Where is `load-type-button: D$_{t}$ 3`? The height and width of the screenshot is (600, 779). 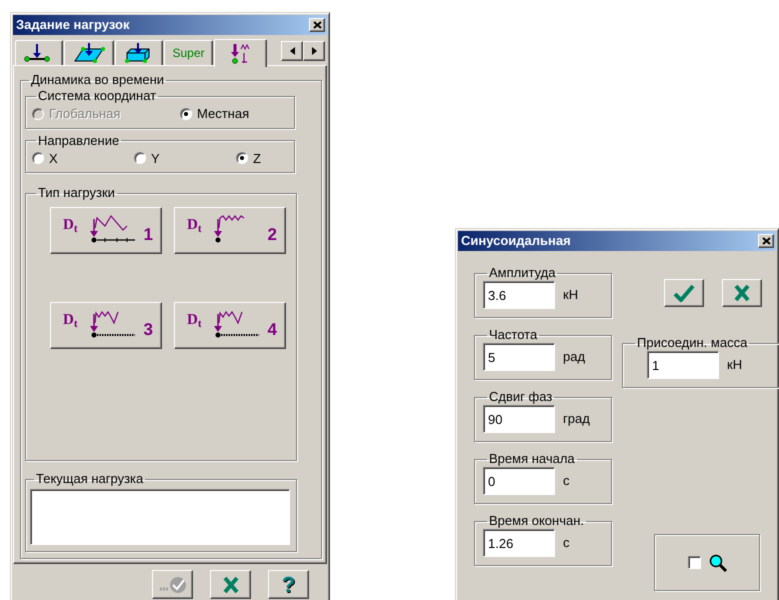
load-type-button: D$_{t}$ 3 is located at coordinates (106, 325).